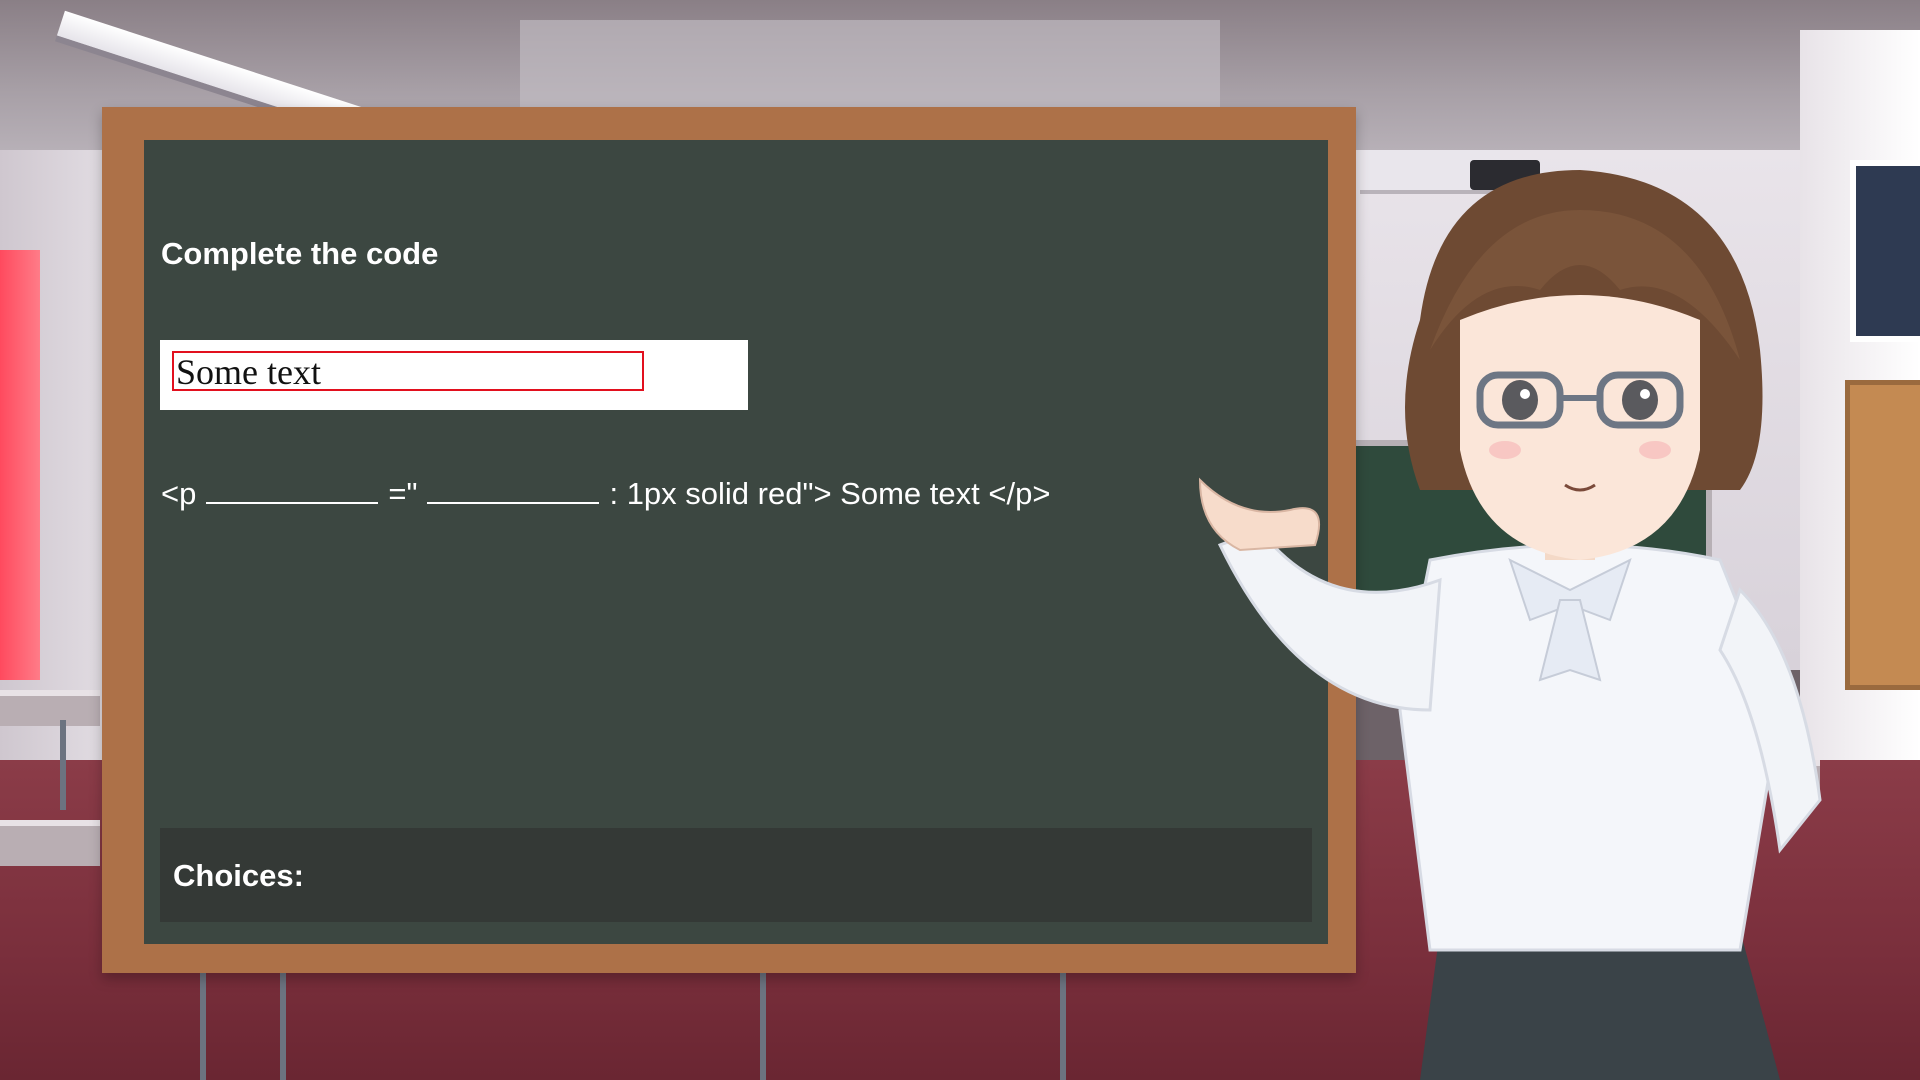 This screenshot has height=1080, width=1920. I want to click on code-segment-middle: =", so click(403, 493).